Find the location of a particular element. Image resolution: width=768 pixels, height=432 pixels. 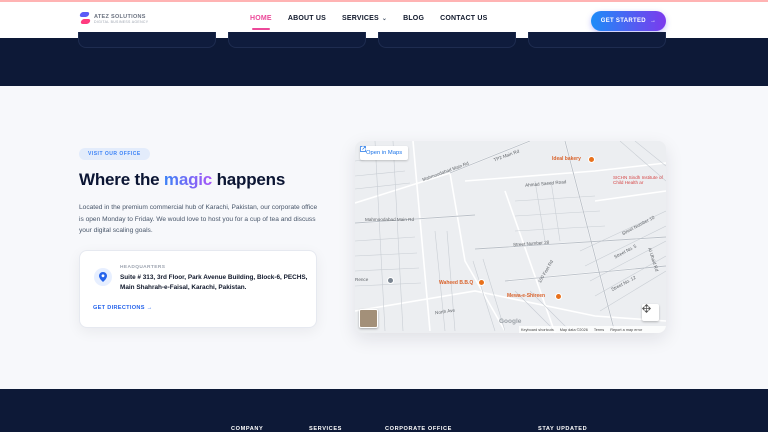

terms-link: Terms is located at coordinates (599, 330).